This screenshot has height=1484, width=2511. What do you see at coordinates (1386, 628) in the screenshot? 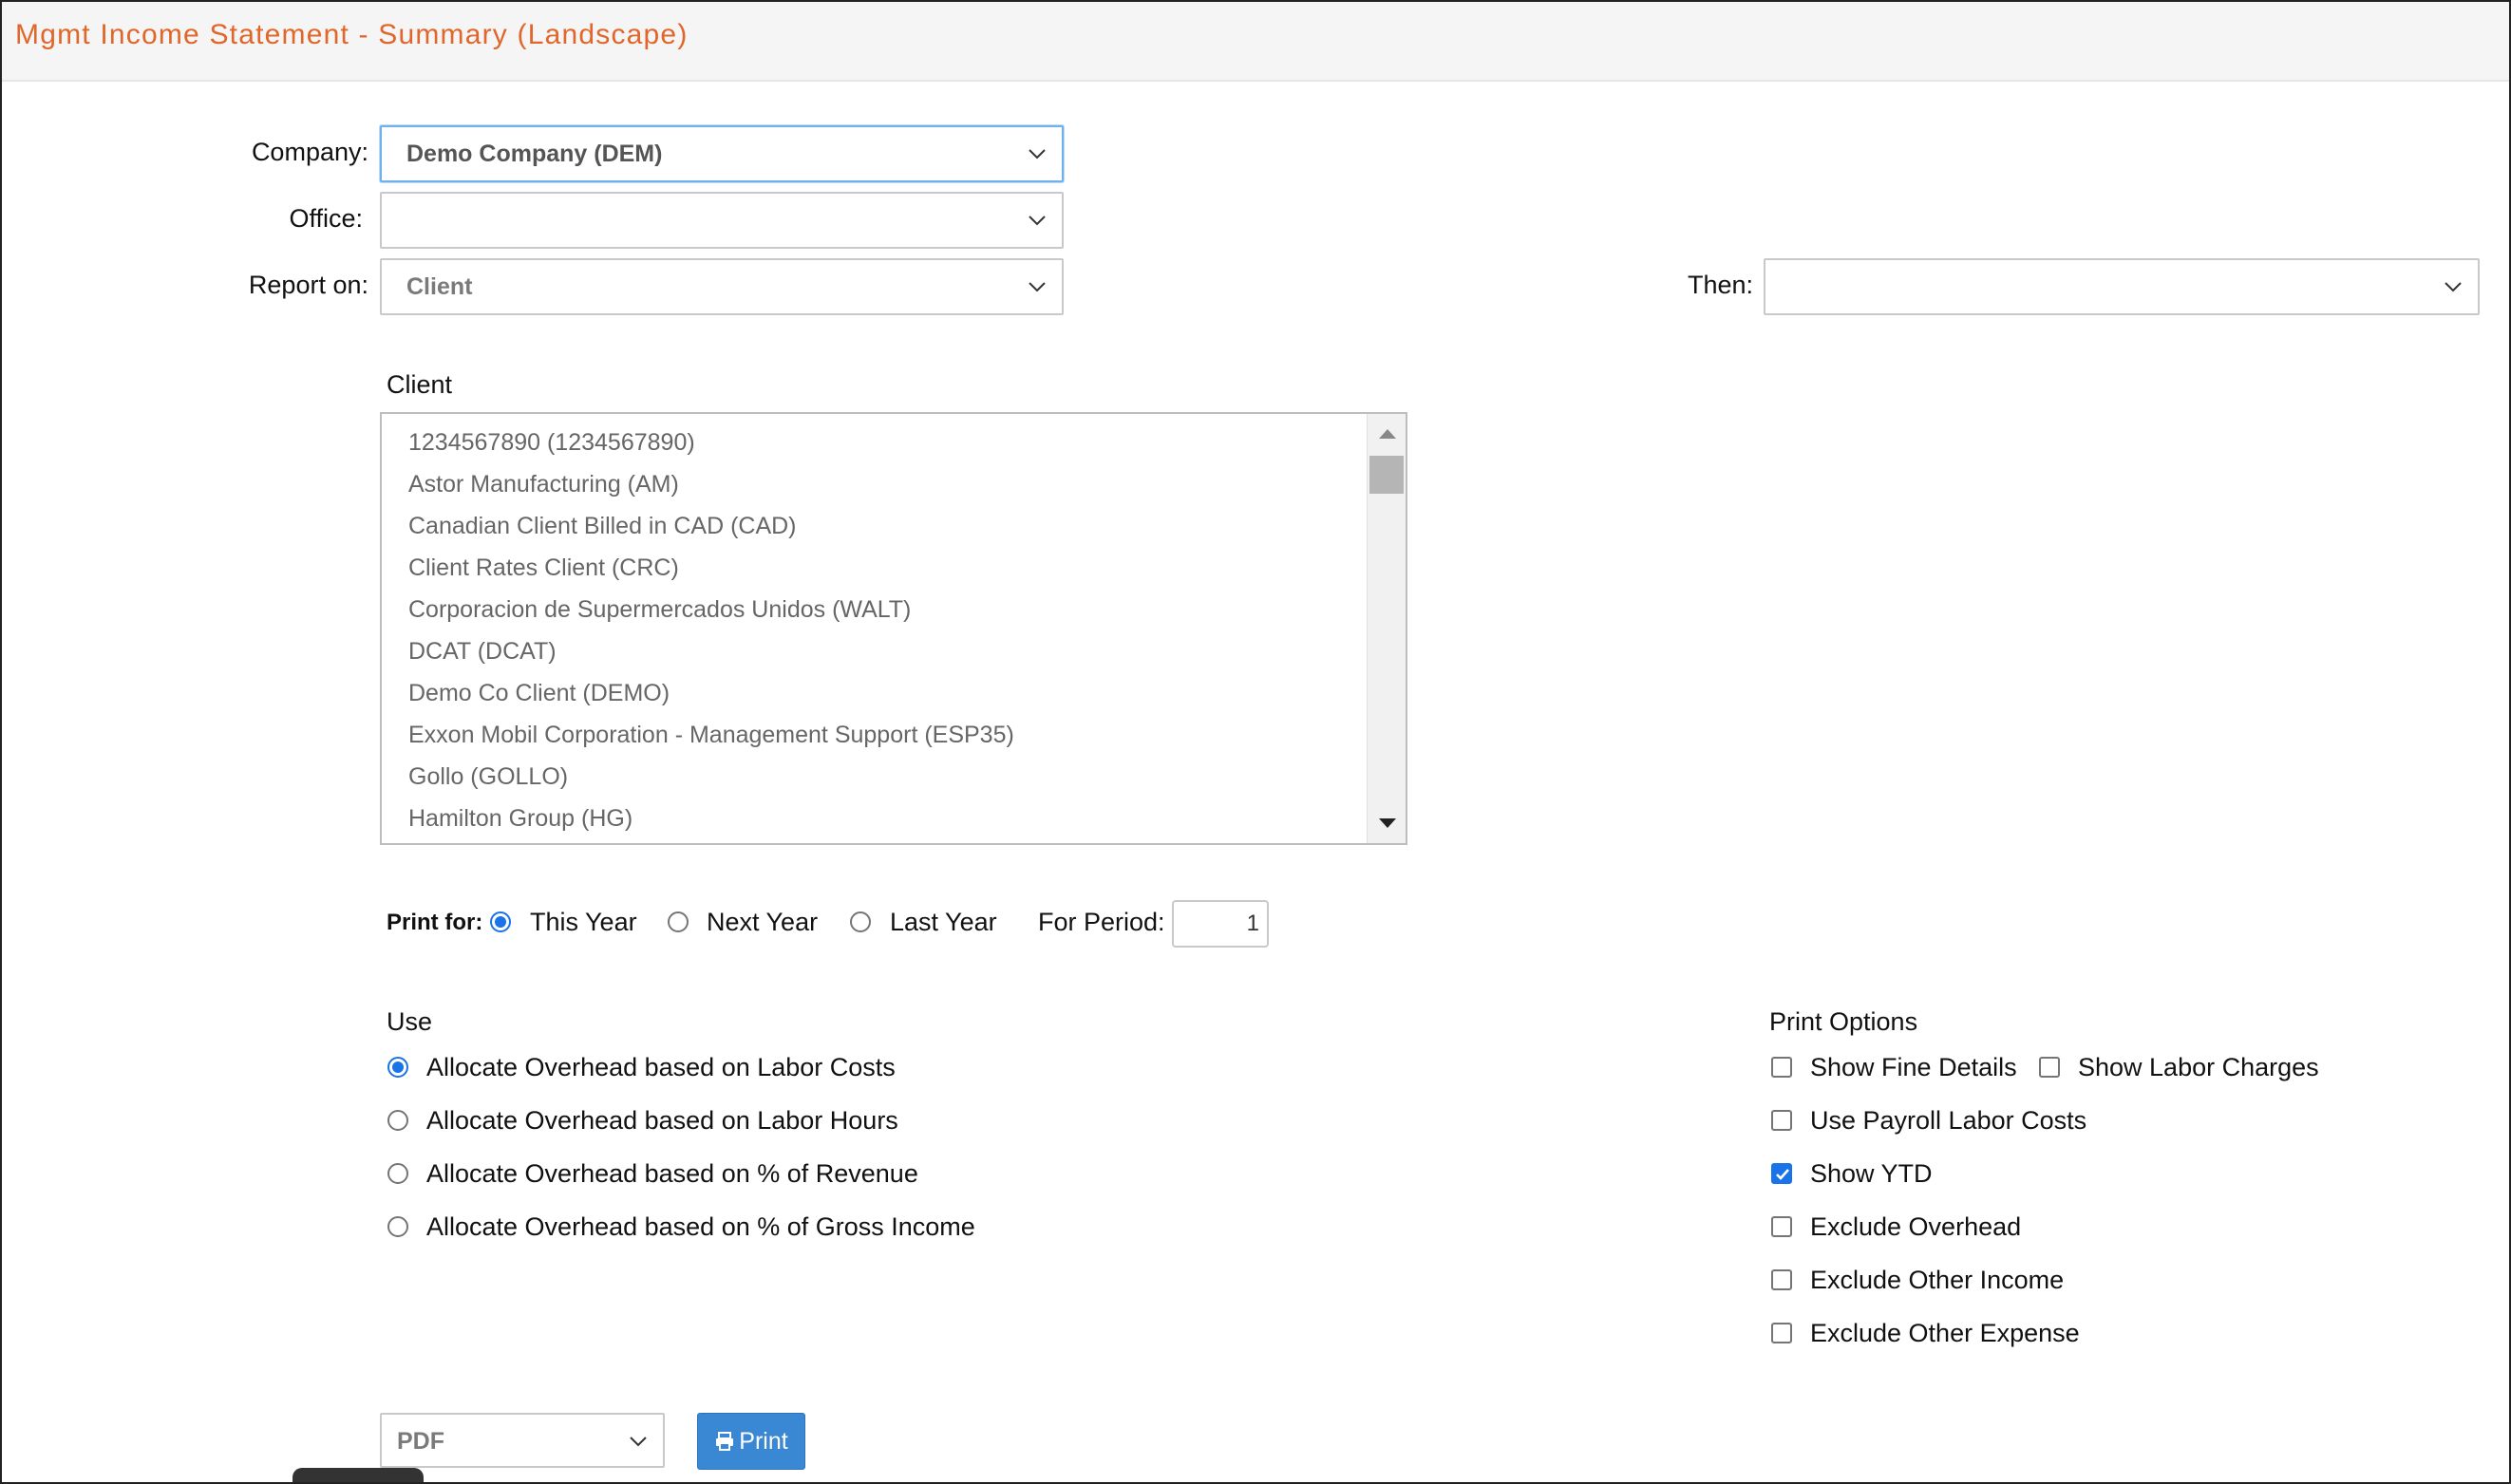
I see `client-list-scrollbar` at bounding box center [1386, 628].